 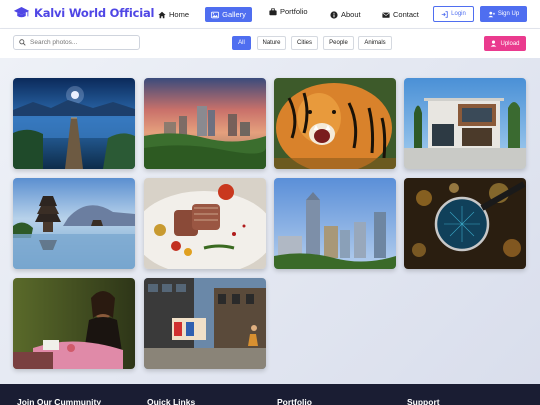 I want to click on city-street-image, so click(x=205, y=323).